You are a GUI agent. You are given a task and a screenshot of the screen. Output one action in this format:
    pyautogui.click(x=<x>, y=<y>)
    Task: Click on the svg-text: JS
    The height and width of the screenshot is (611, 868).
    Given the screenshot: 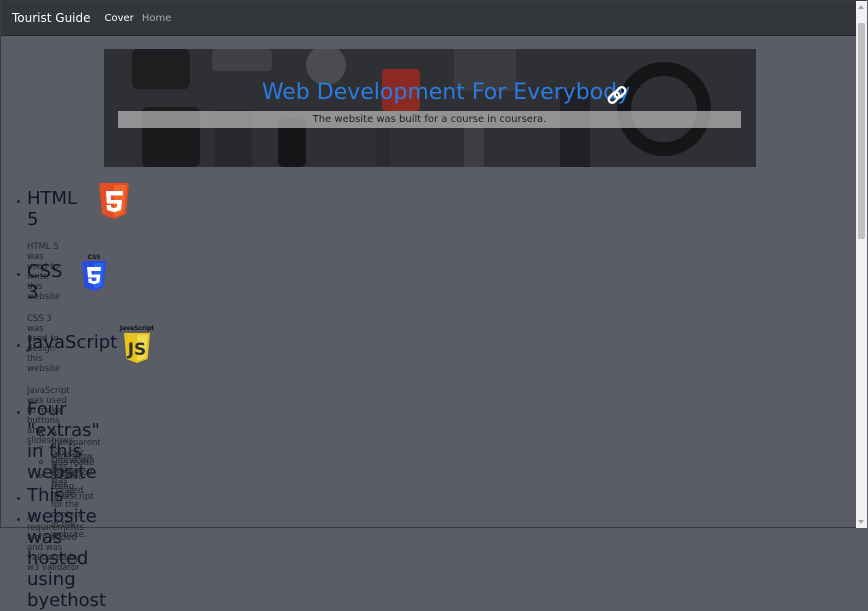 What is the action you would take?
    pyautogui.click(x=137, y=350)
    